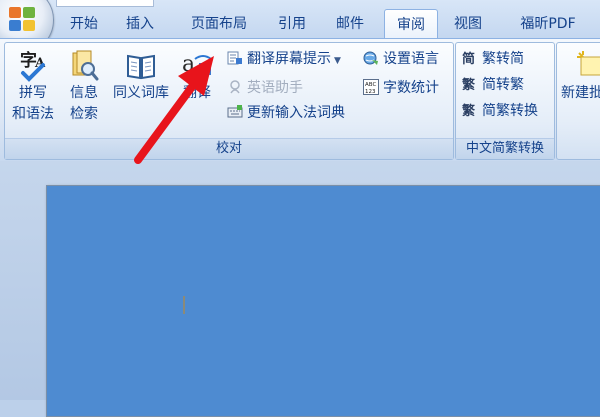 The image size is (600, 417). I want to click on research-label-line2: 检索, so click(84, 114).